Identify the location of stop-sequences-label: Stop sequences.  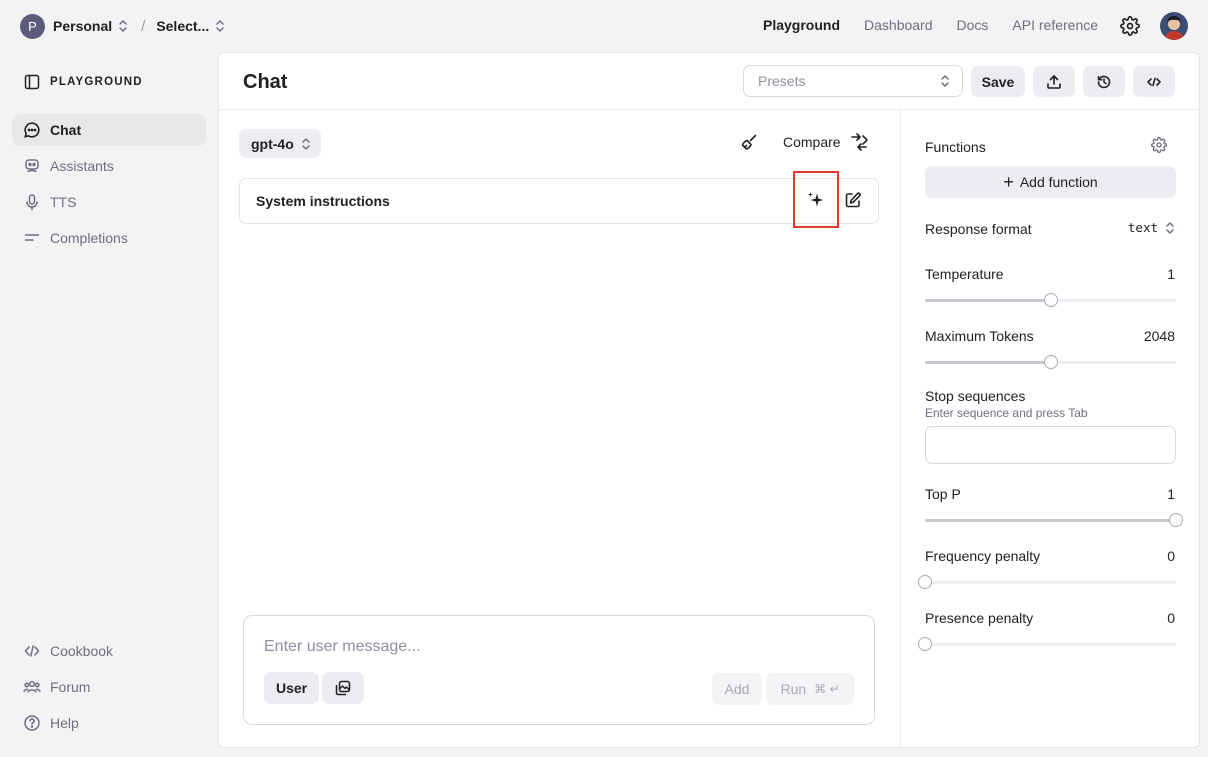
(975, 396).